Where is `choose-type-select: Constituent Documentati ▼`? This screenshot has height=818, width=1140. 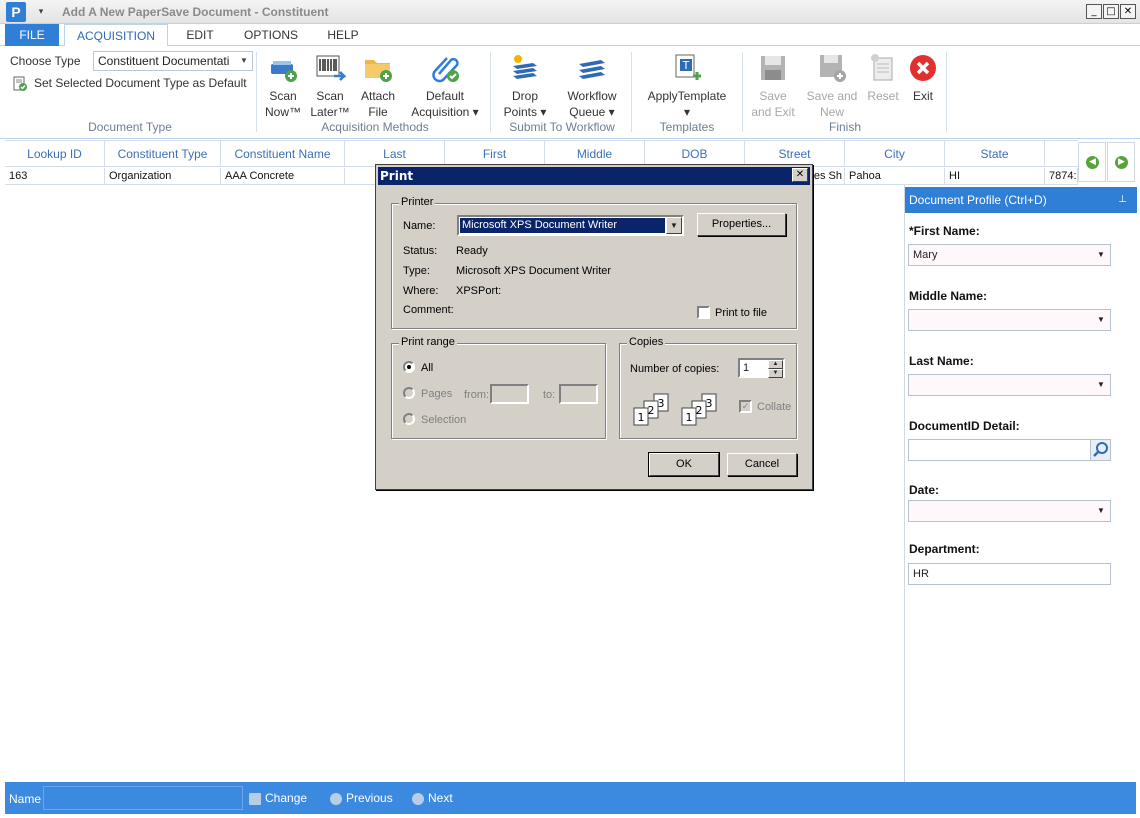
choose-type-select: Constituent Documentati ▼ is located at coordinates (173, 61).